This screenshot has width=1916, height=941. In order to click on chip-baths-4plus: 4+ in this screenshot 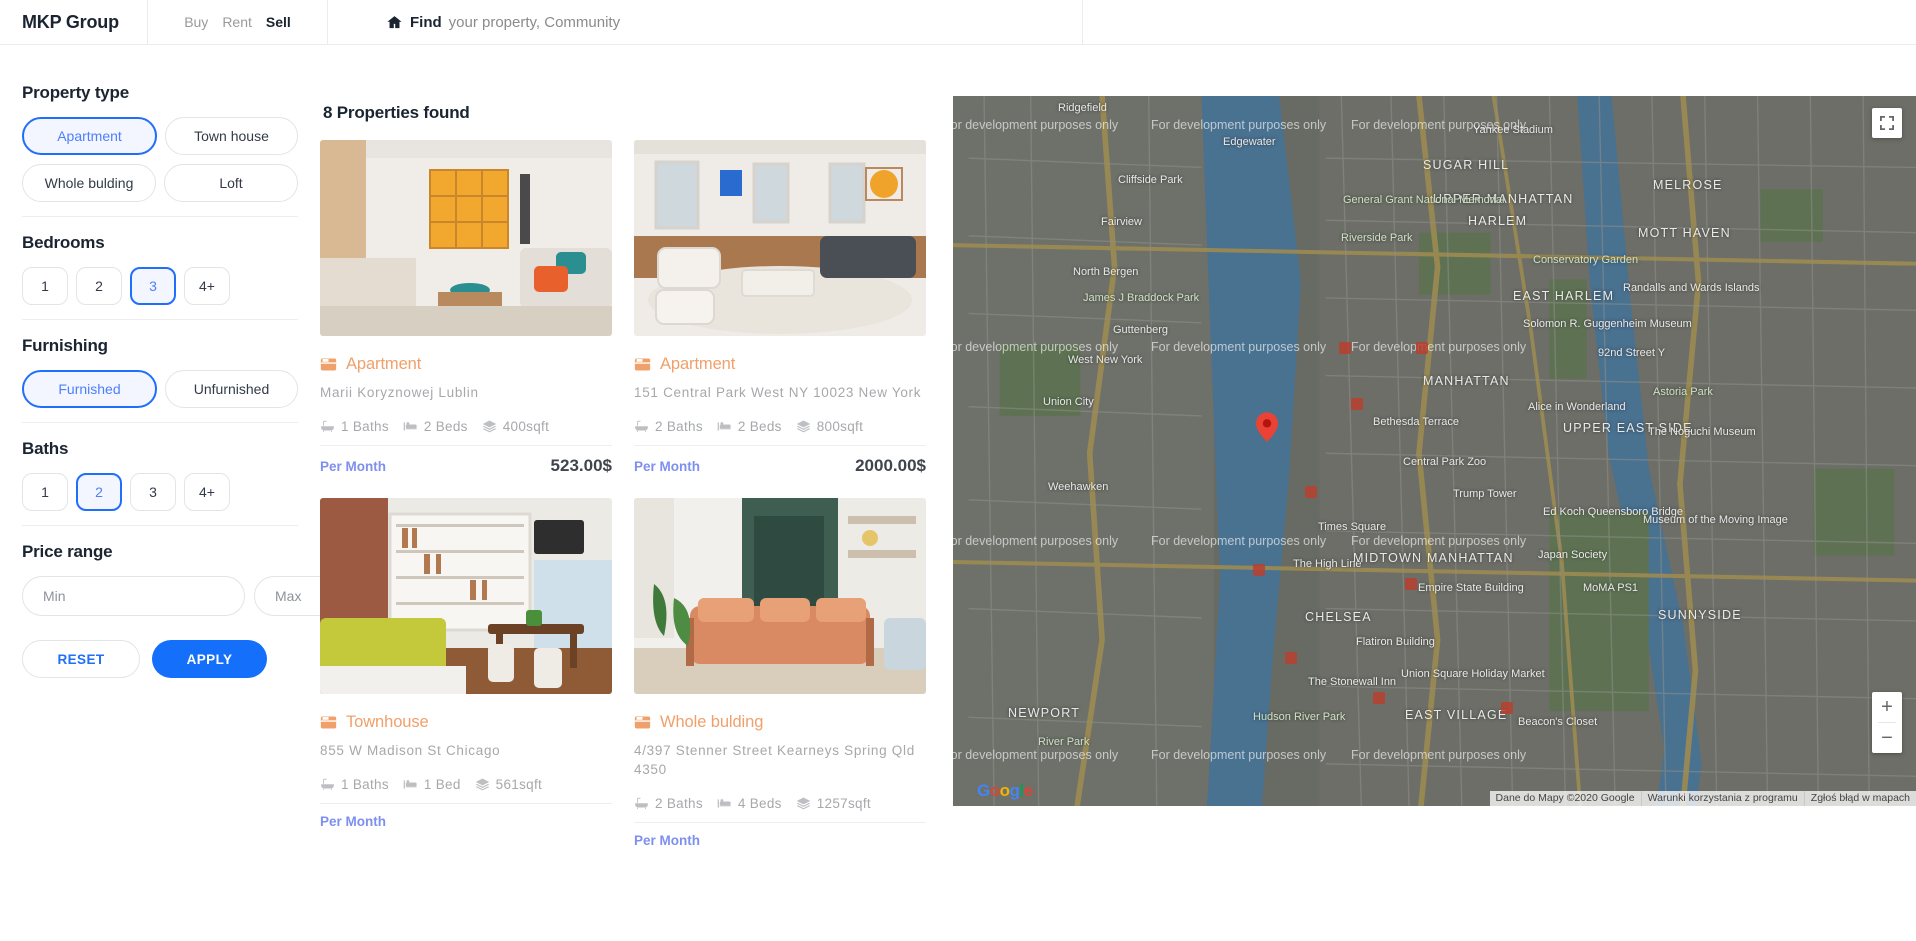, I will do `click(207, 492)`.